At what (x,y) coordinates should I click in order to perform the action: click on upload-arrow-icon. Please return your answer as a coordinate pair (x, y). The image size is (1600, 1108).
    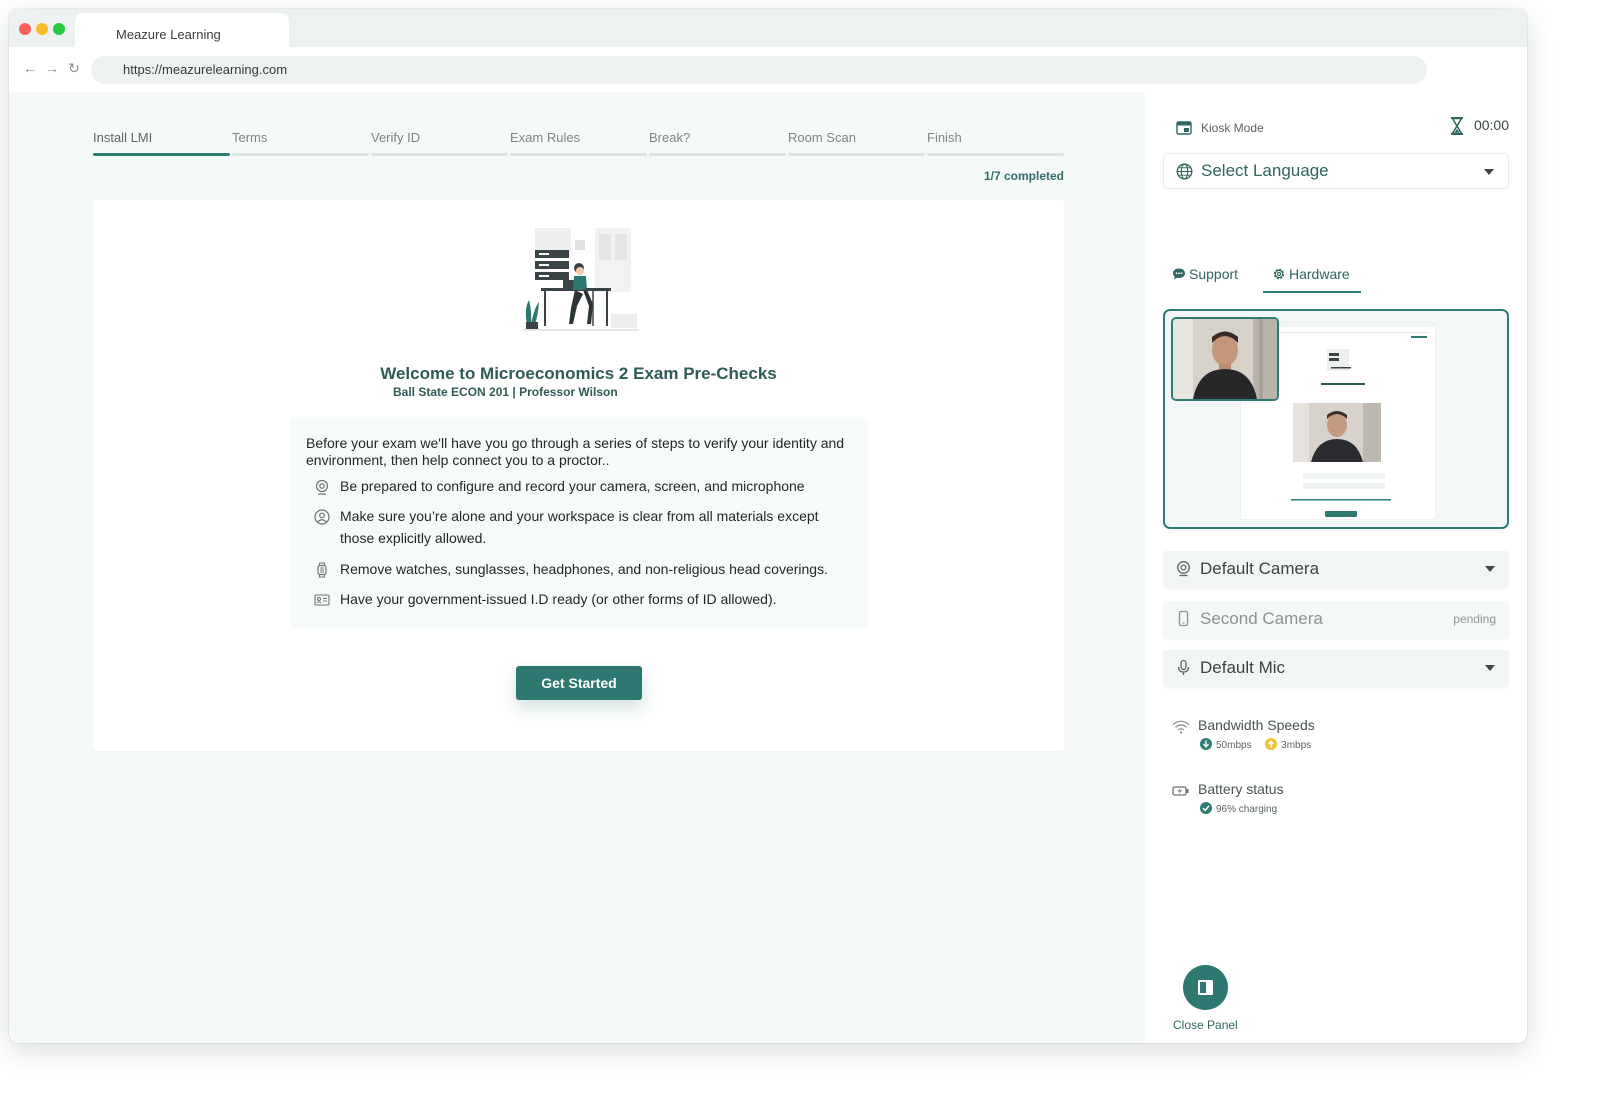
    Looking at the image, I should click on (1271, 744).